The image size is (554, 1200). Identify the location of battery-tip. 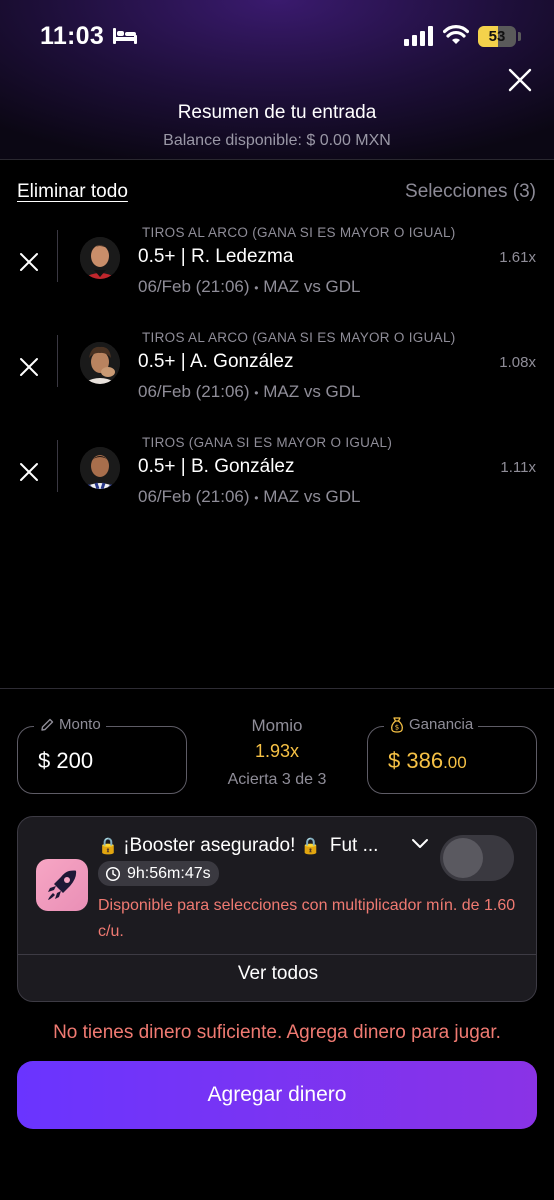
(519, 36).